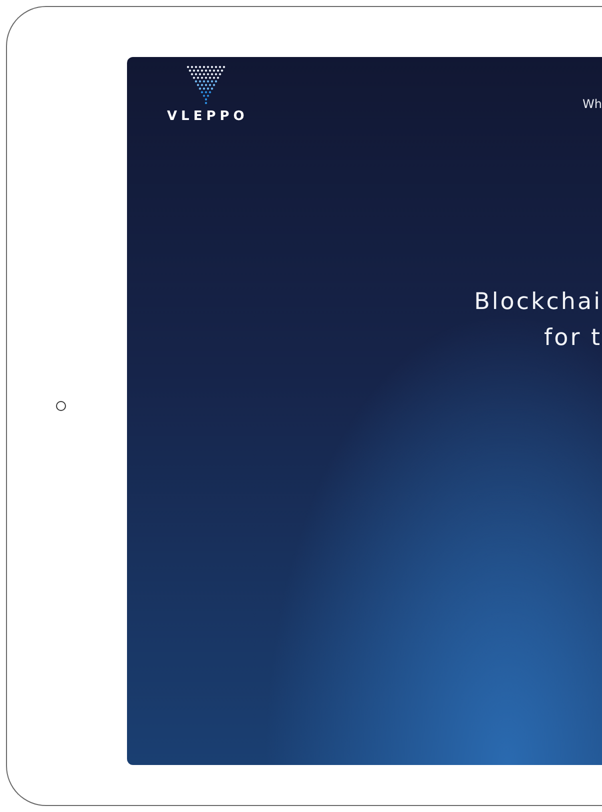 Image resolution: width=602 pixels, height=812 pixels. What do you see at coordinates (538, 302) in the screenshot?
I see `hero-headline: Blockchai` at bounding box center [538, 302].